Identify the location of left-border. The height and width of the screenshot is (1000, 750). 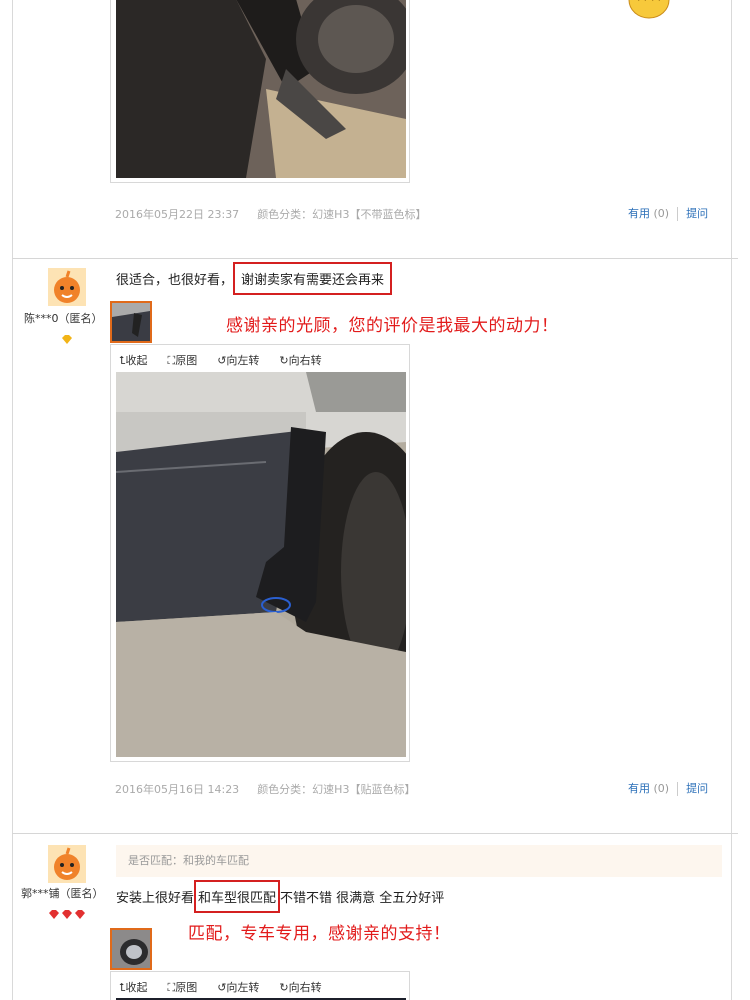
(12, 500).